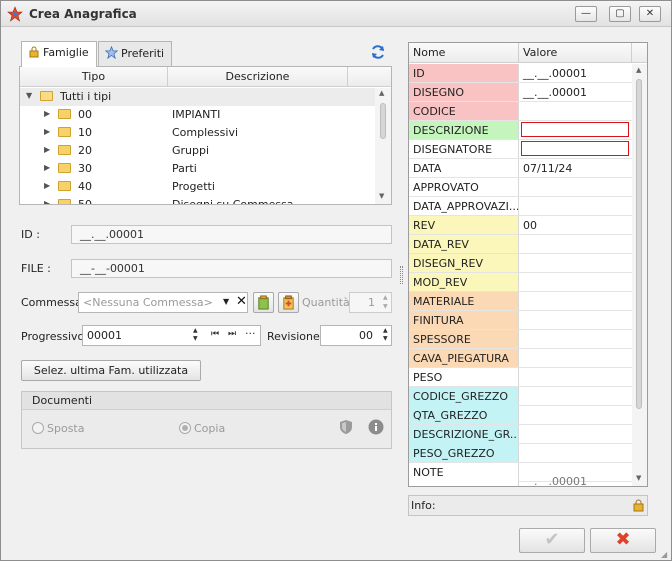  I want to click on grid-row: MOD_REV, so click(520, 282).